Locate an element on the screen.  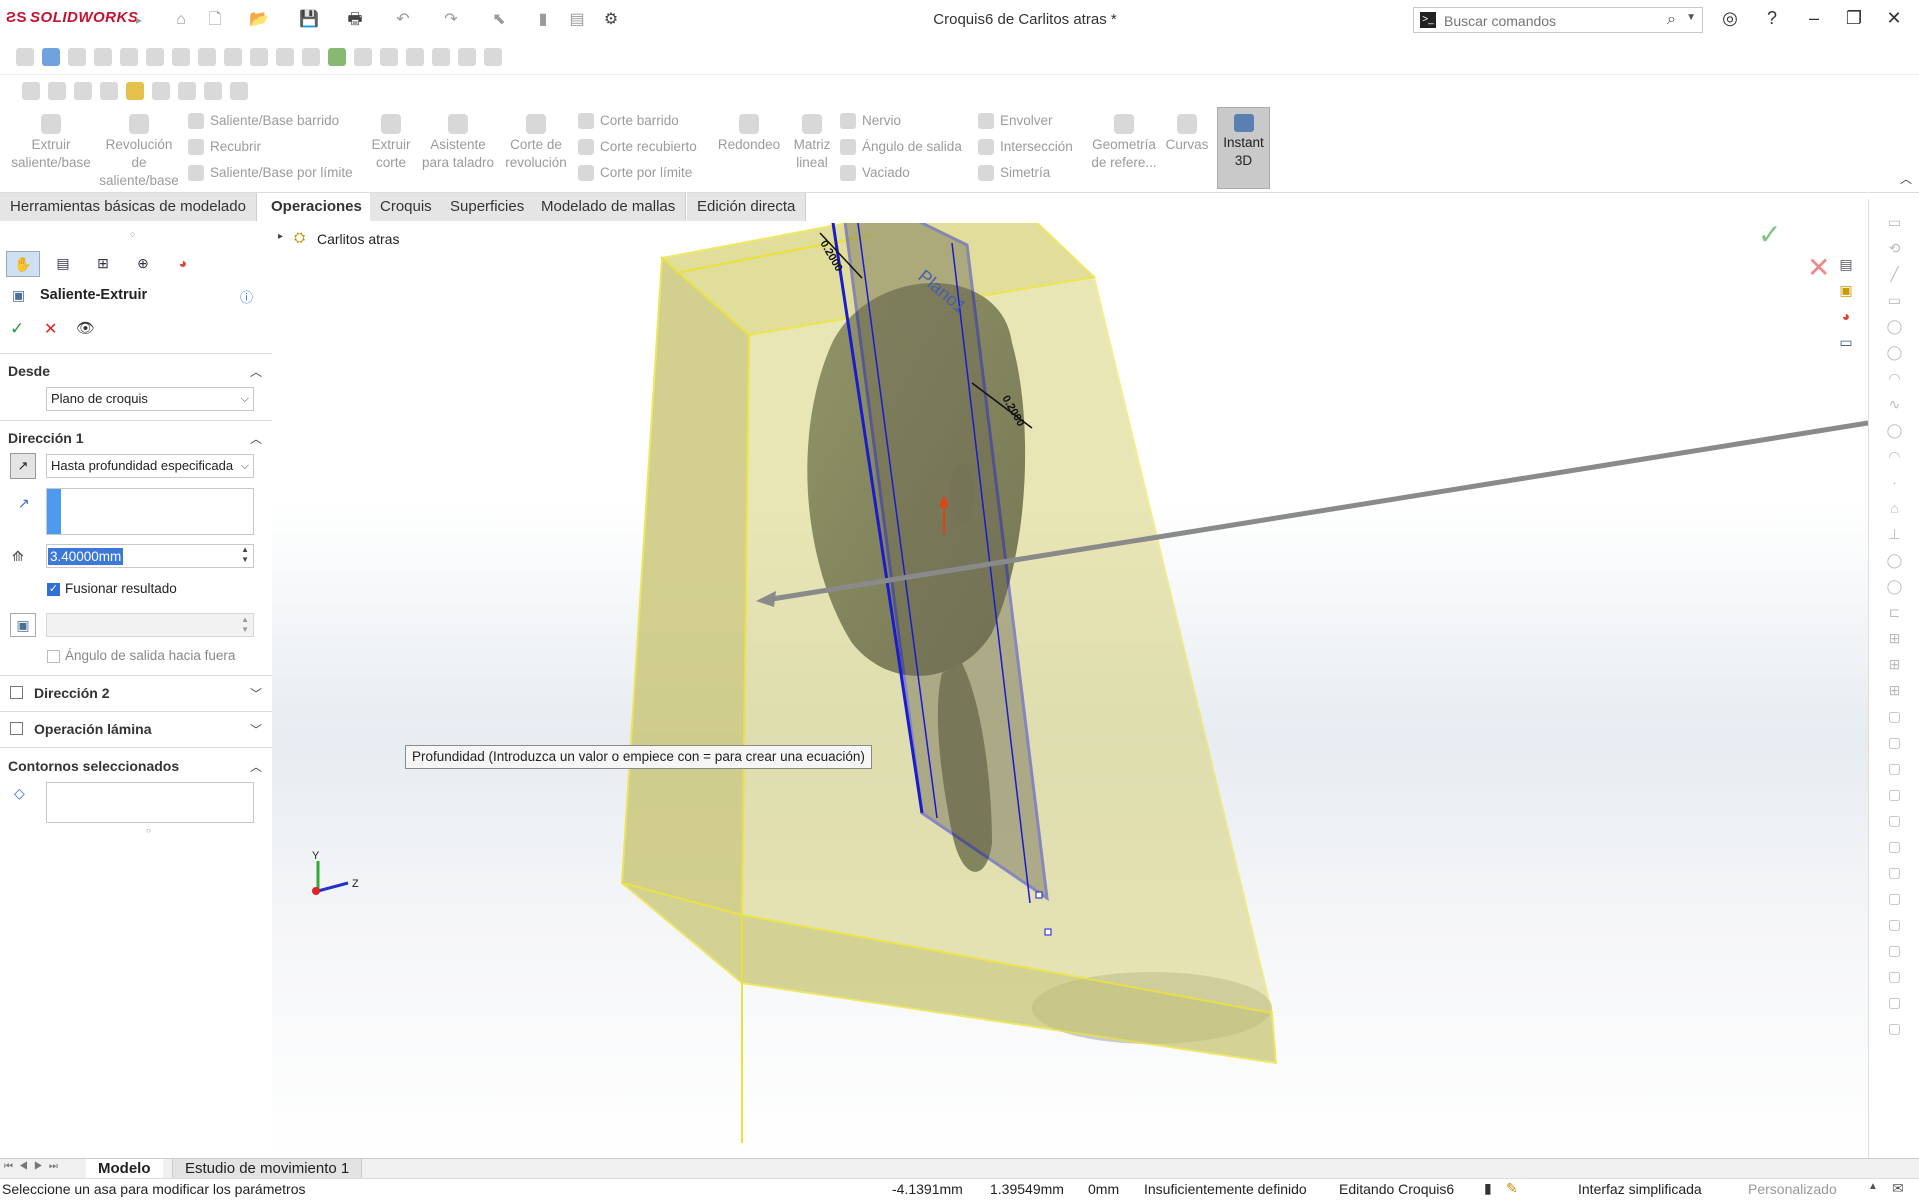
dimxpert-tab-icon: ⊕ is located at coordinates (143, 264).